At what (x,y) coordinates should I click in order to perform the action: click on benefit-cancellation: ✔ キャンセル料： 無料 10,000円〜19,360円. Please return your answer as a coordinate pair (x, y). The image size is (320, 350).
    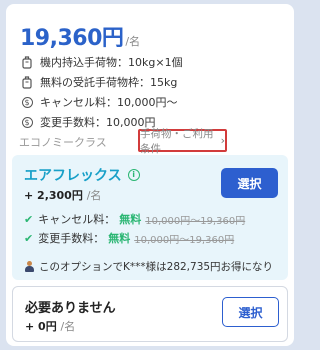
    Looking at the image, I should click on (134, 219).